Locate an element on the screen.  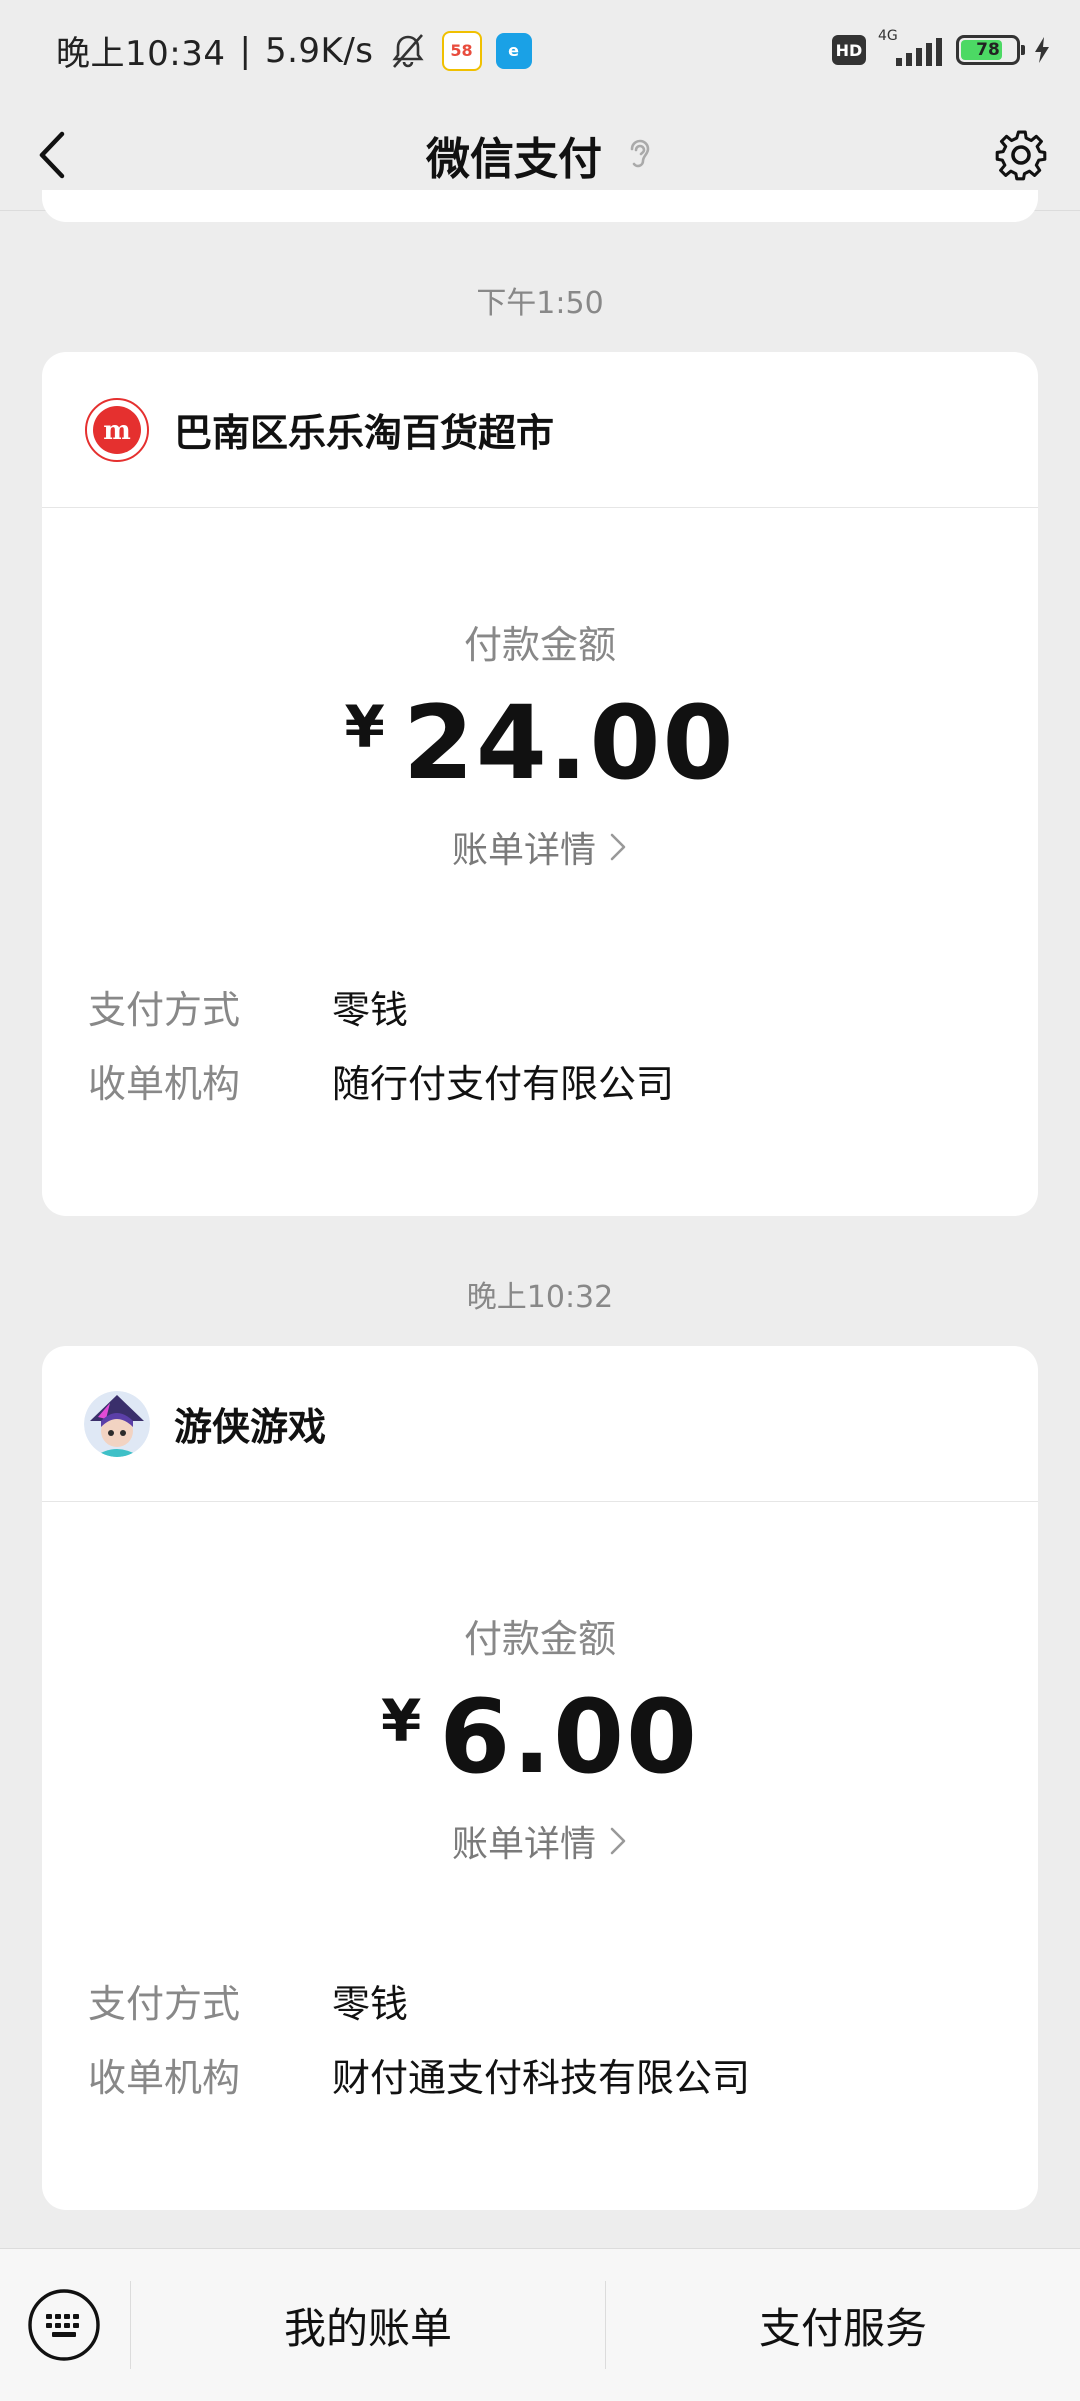
signal-icon: 4G is located at coordinates (911, 49).